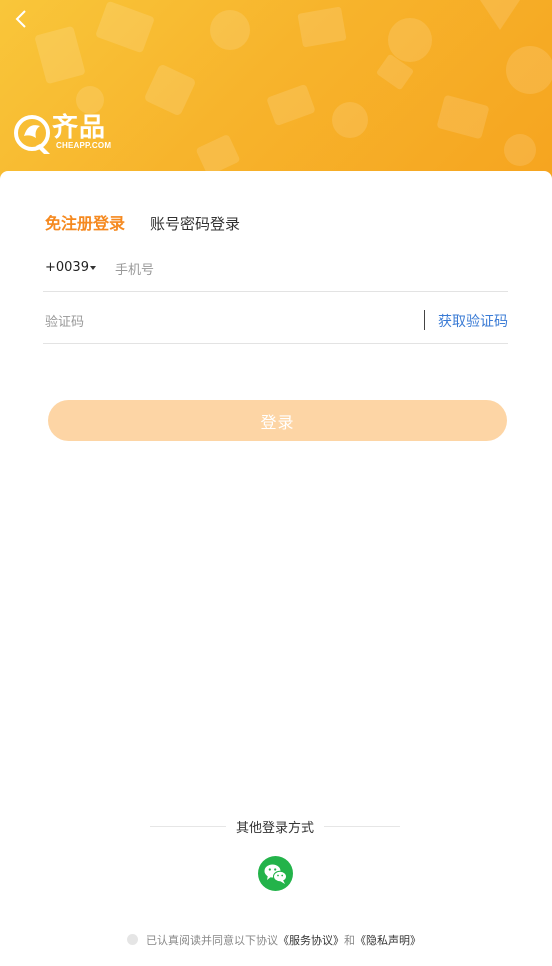  I want to click on logo-icon, so click(32, 134).